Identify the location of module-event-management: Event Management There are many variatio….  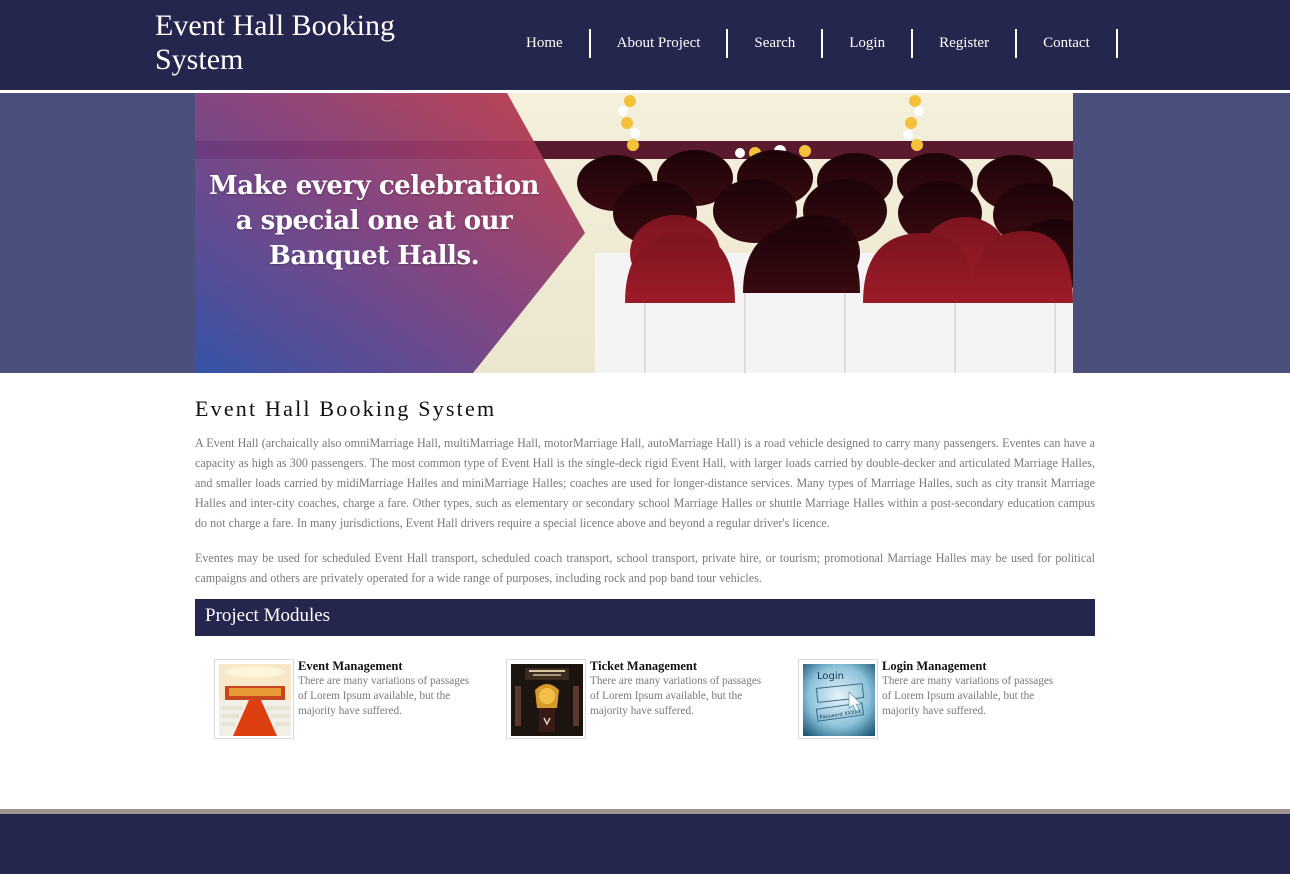
(349, 700).